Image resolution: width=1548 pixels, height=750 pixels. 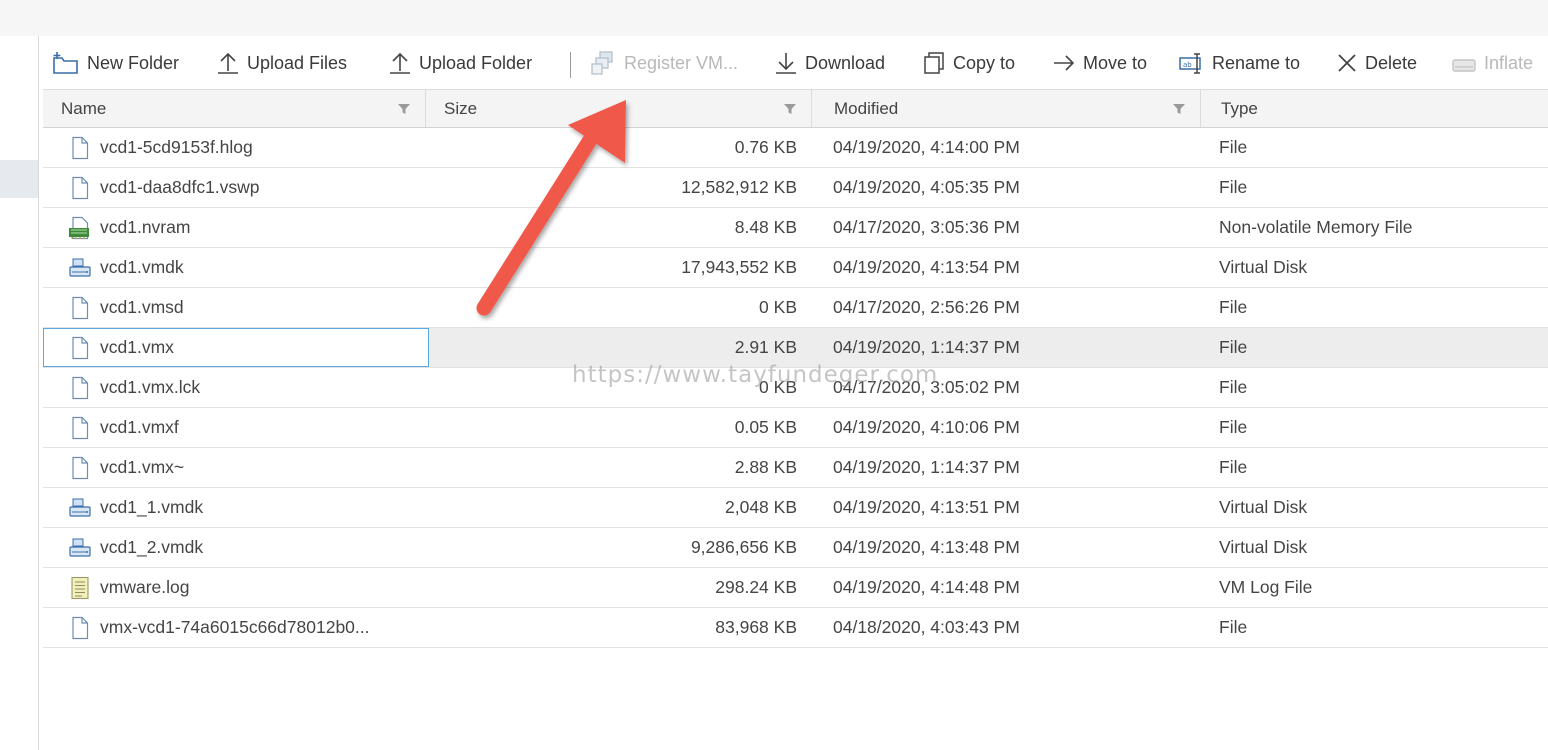 I want to click on column-header-size: Size, so click(x=619, y=108).